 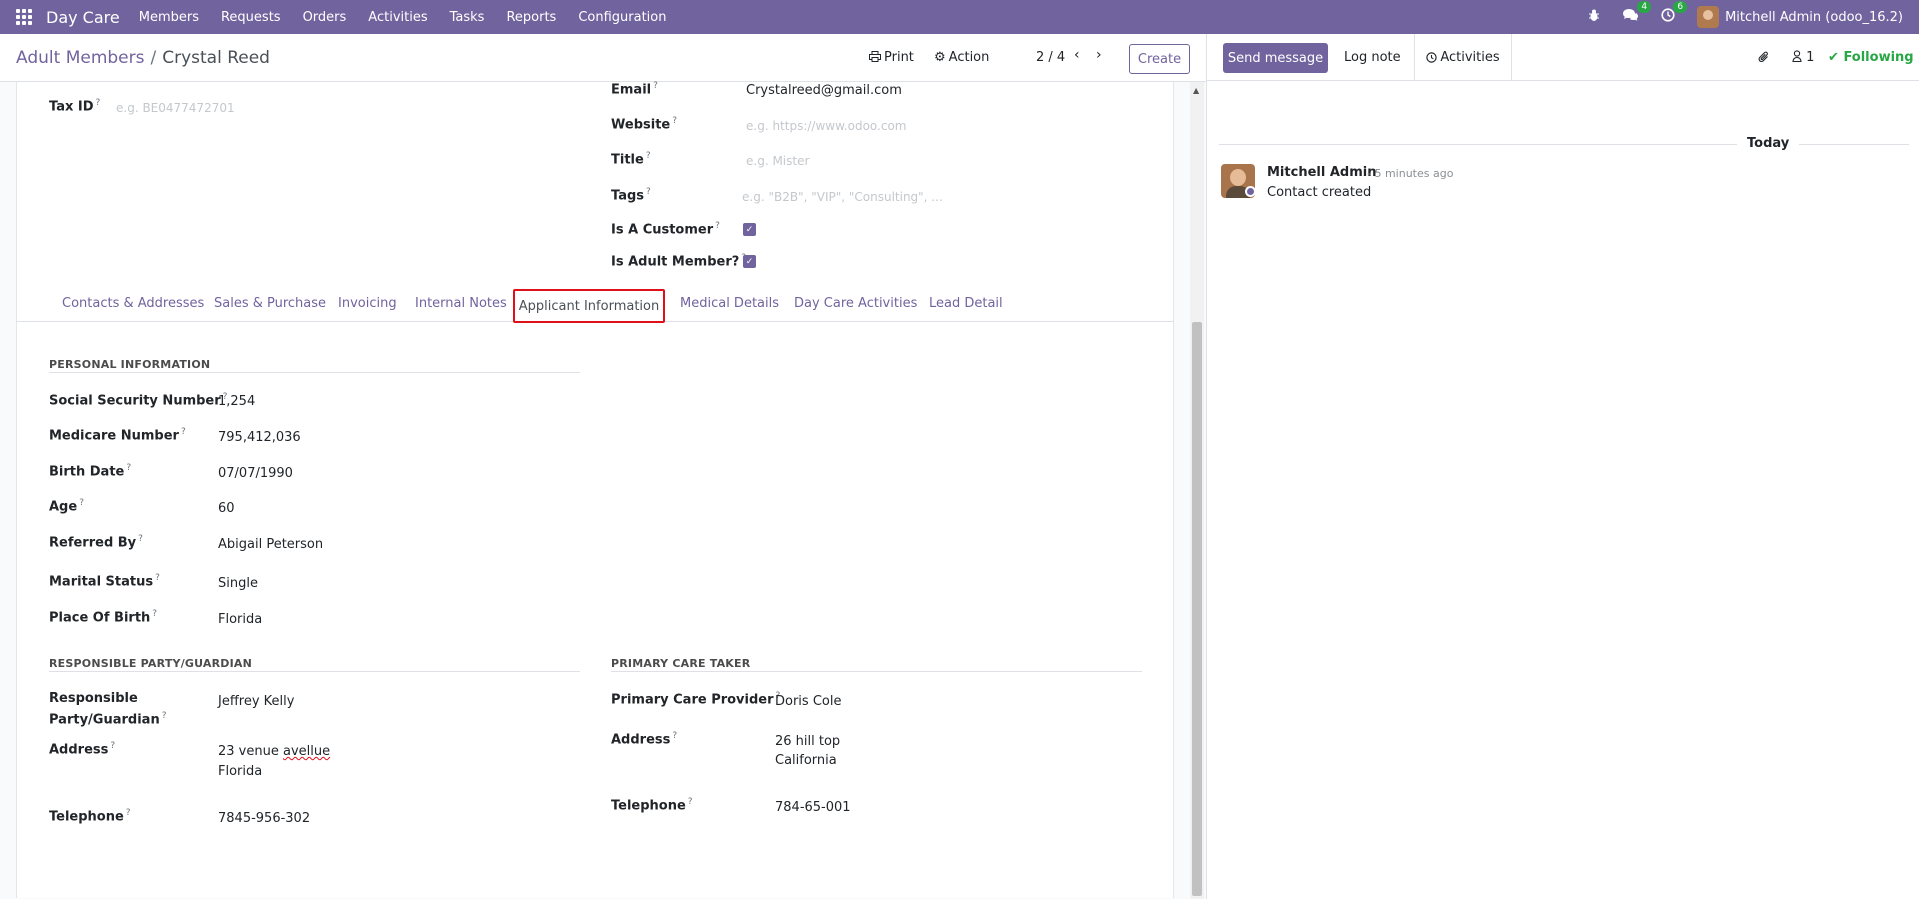 I want to click on apps-menu-icon, so click(x=24, y=17).